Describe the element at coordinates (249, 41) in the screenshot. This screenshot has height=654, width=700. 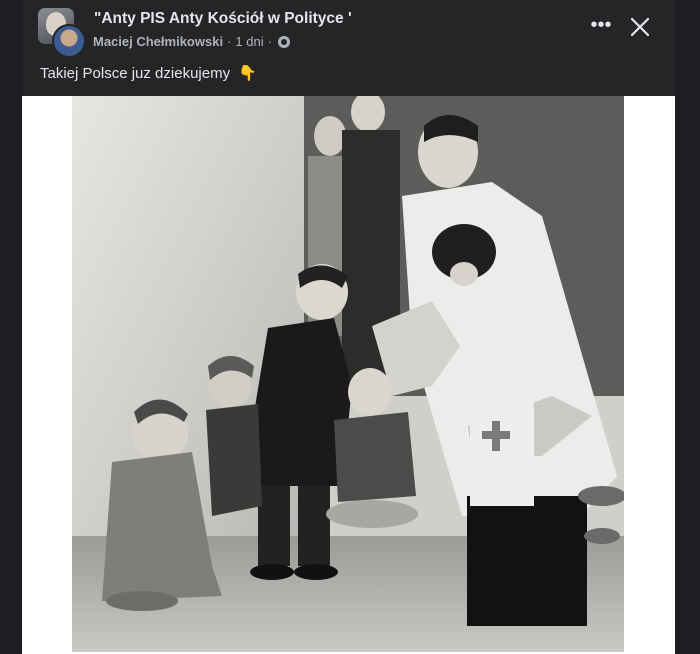
I see `post-time: 1 dni` at that location.